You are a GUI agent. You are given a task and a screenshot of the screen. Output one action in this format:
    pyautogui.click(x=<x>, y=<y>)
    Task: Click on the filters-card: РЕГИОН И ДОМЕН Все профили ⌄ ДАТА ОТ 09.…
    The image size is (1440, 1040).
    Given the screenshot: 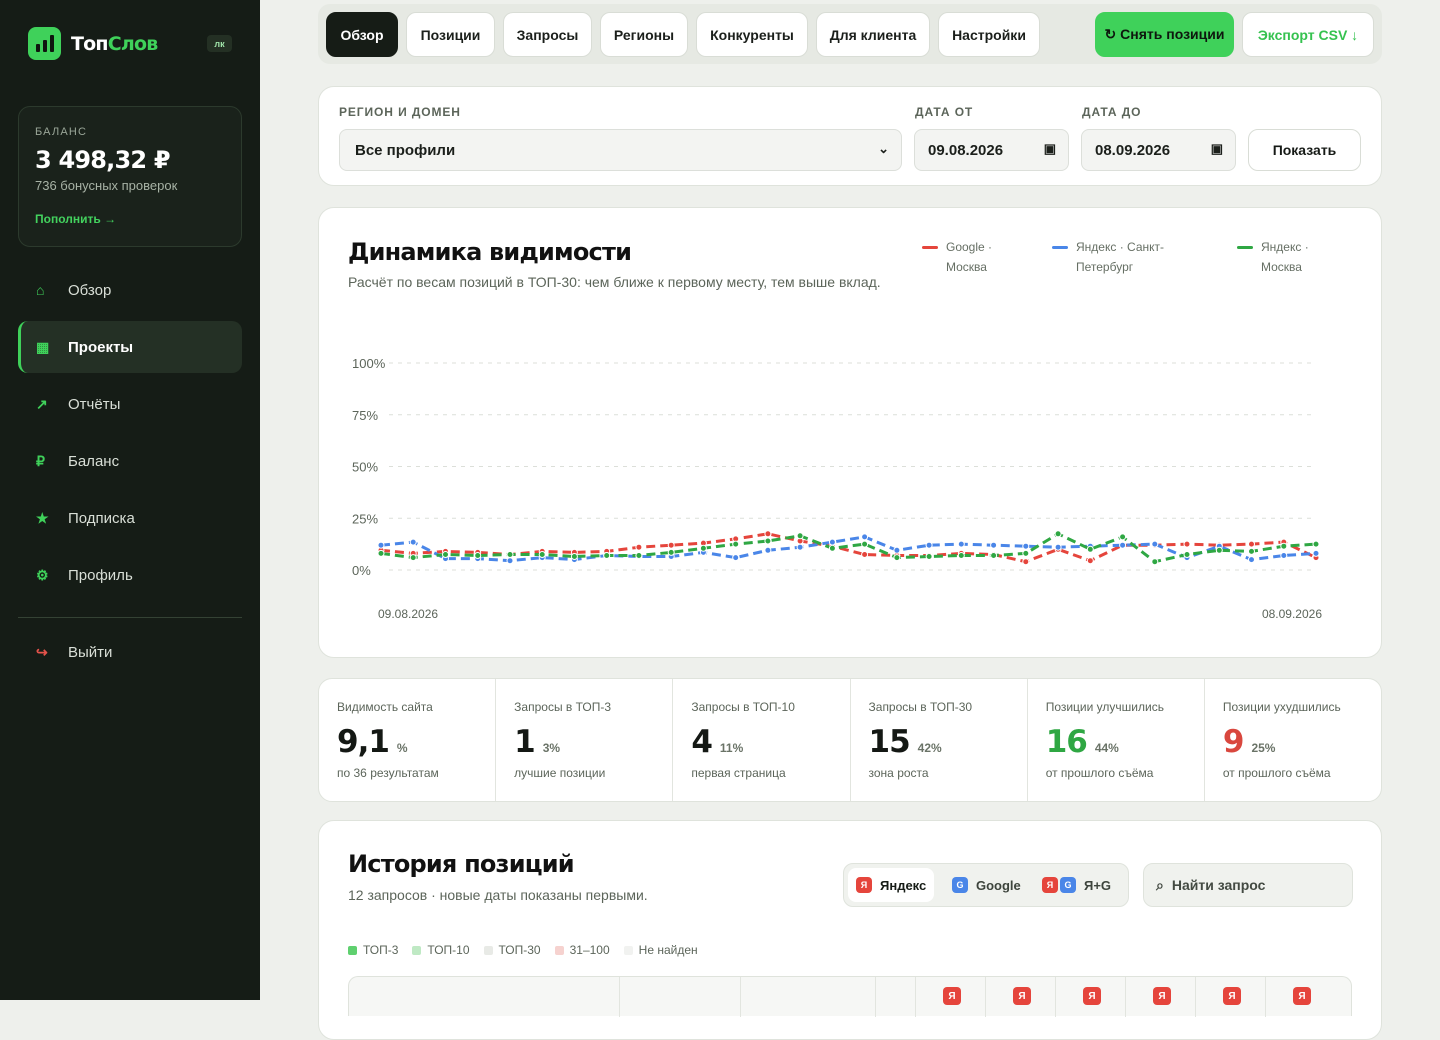 What is the action you would take?
    pyautogui.click(x=850, y=136)
    